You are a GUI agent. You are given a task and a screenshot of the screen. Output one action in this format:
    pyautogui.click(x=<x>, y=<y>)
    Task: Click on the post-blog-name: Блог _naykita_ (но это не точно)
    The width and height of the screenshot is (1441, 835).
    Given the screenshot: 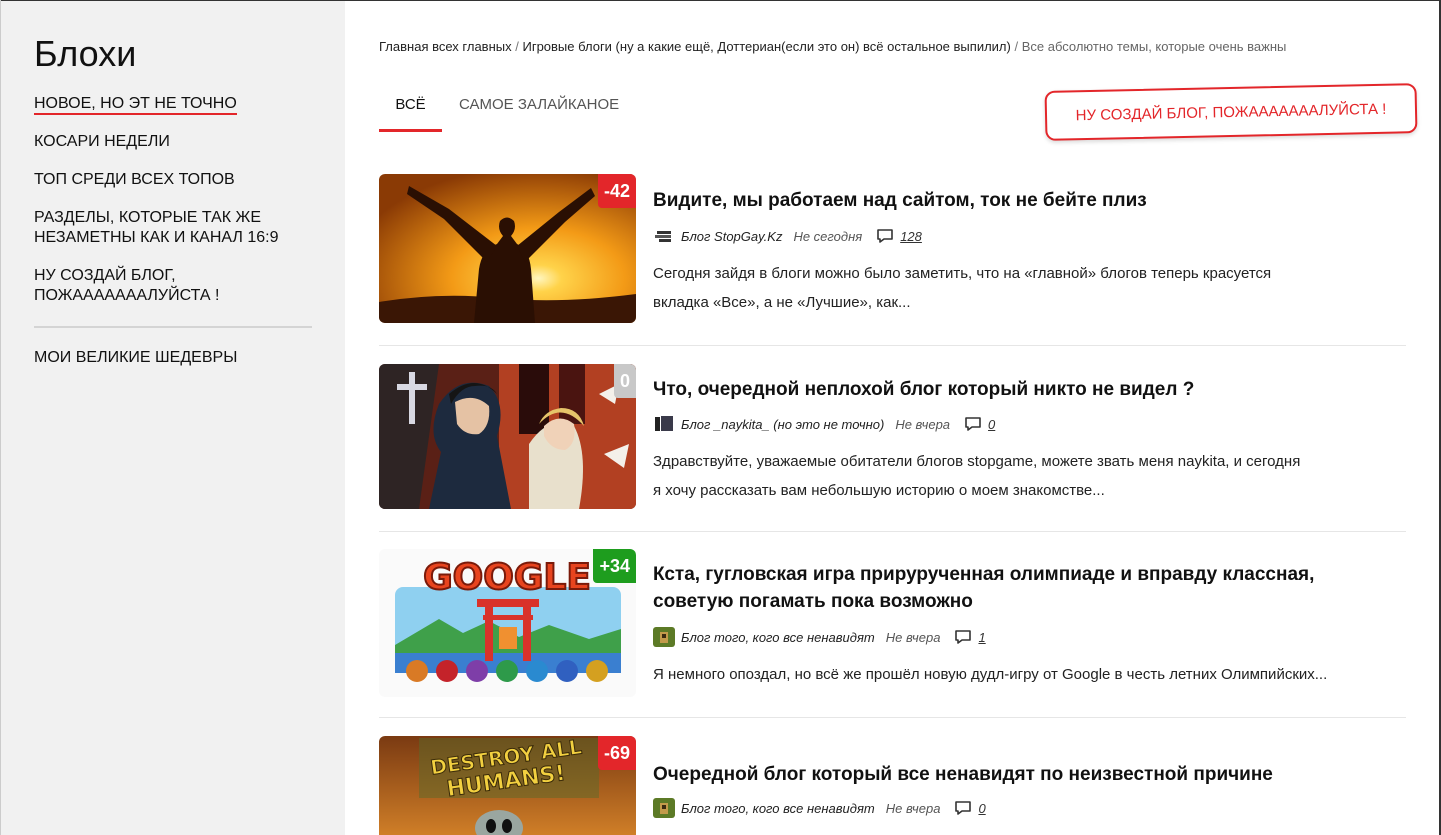 What is the action you would take?
    pyautogui.click(x=782, y=424)
    